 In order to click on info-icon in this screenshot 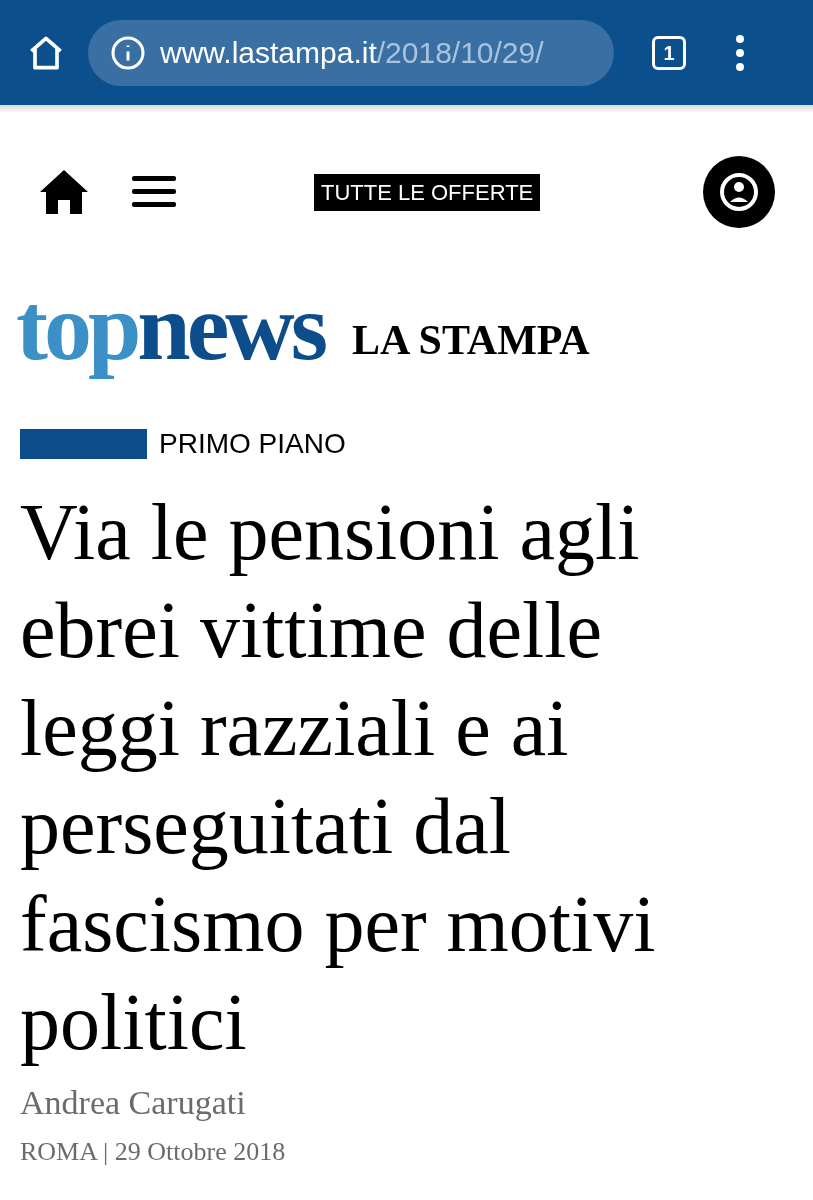, I will do `click(128, 52)`.